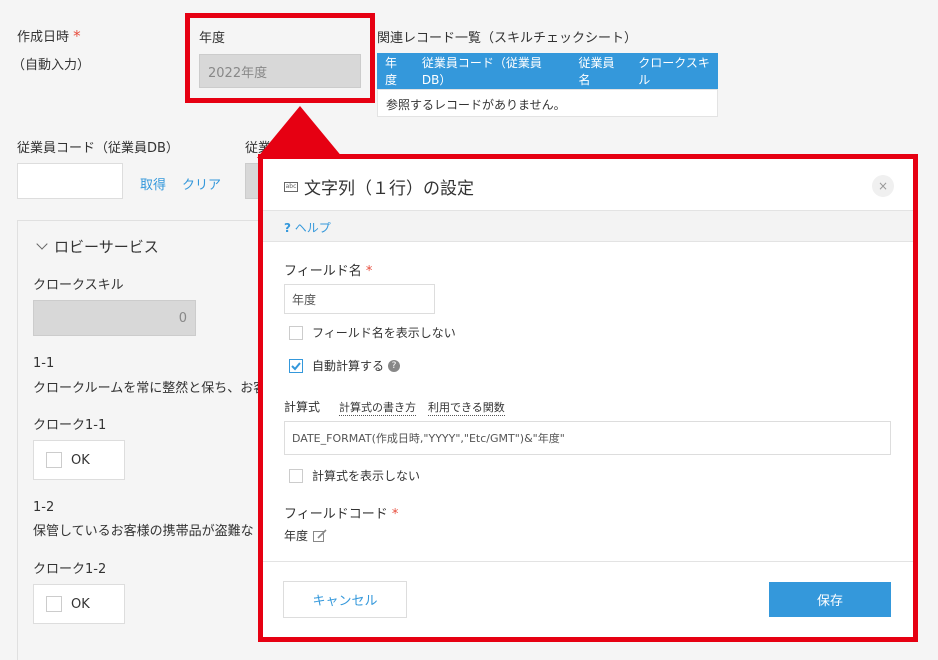  What do you see at coordinates (296, 475) in the screenshot?
I see `hide-formula-checkbox` at bounding box center [296, 475].